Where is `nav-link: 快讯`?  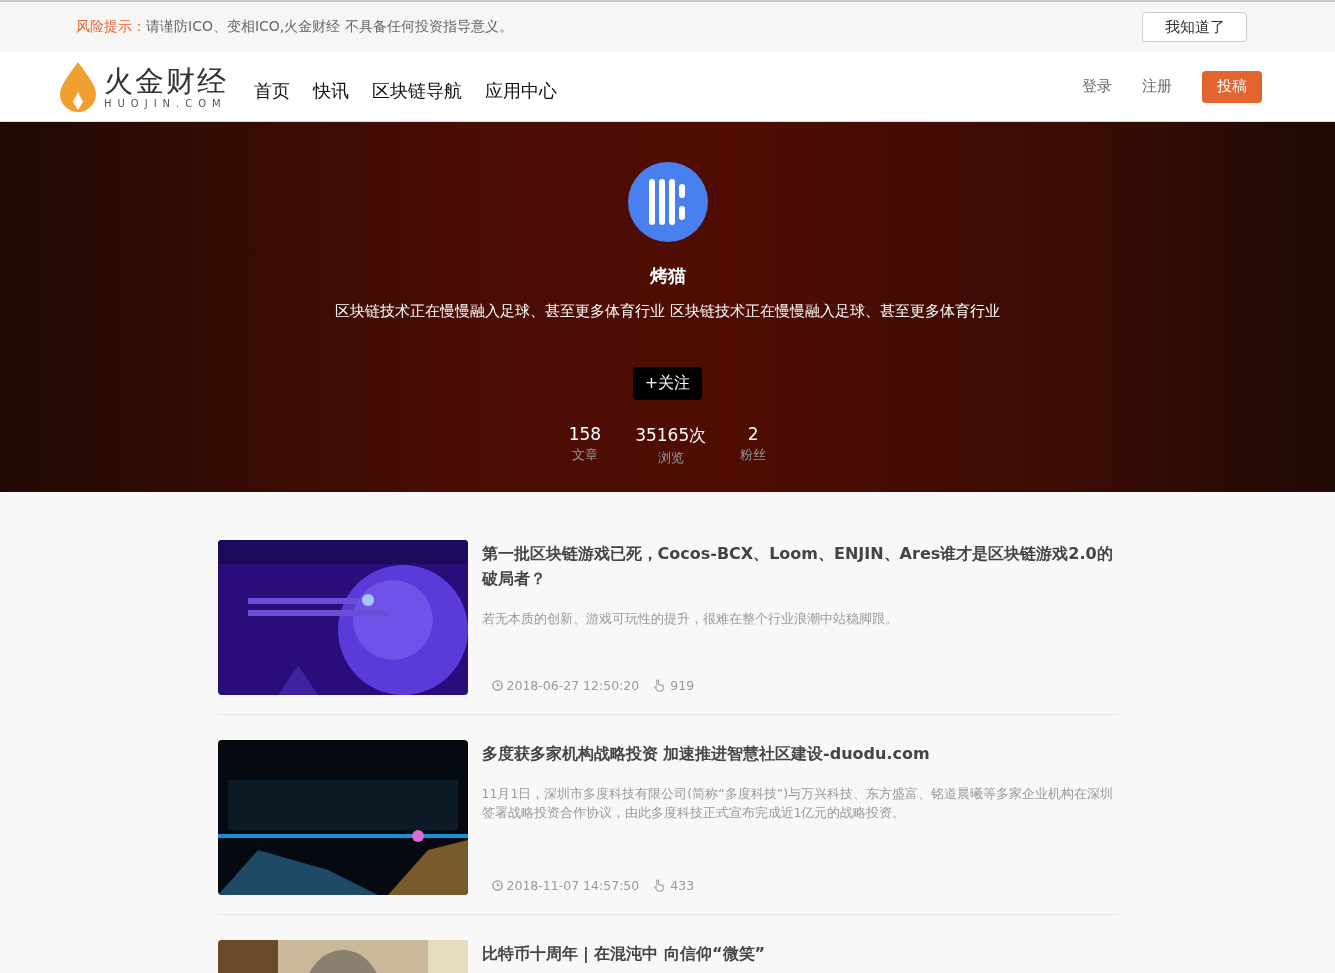
nav-link: 快讯 is located at coordinates (331, 90).